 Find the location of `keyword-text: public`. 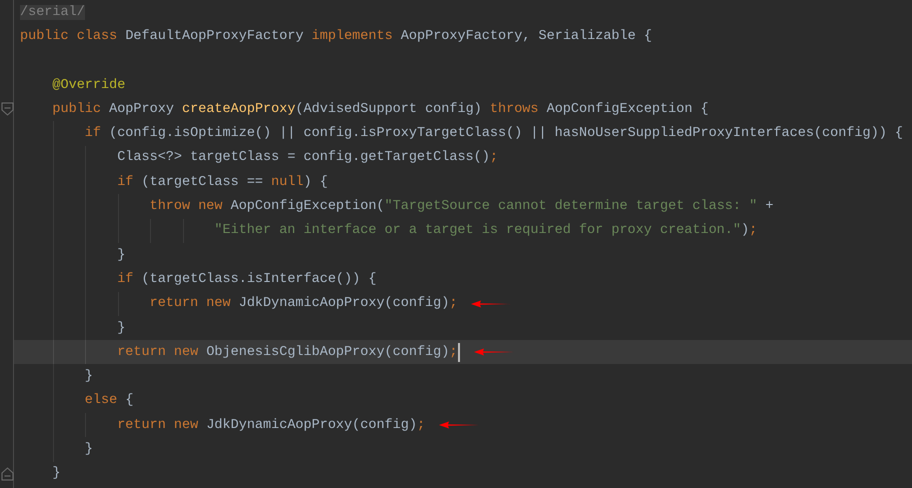

keyword-text: public is located at coordinates (77, 109).